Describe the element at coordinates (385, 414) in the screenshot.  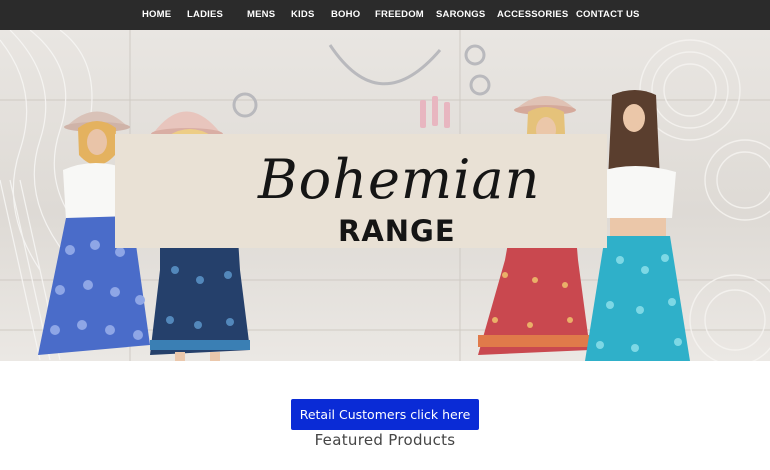
I see `retail-customers-button: Retail Customers click here` at that location.